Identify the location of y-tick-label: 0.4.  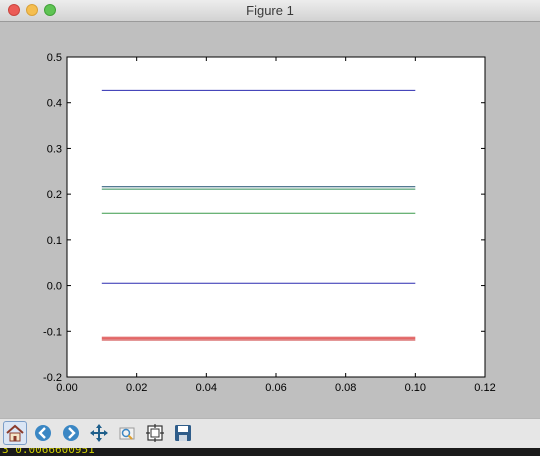
(54, 104).